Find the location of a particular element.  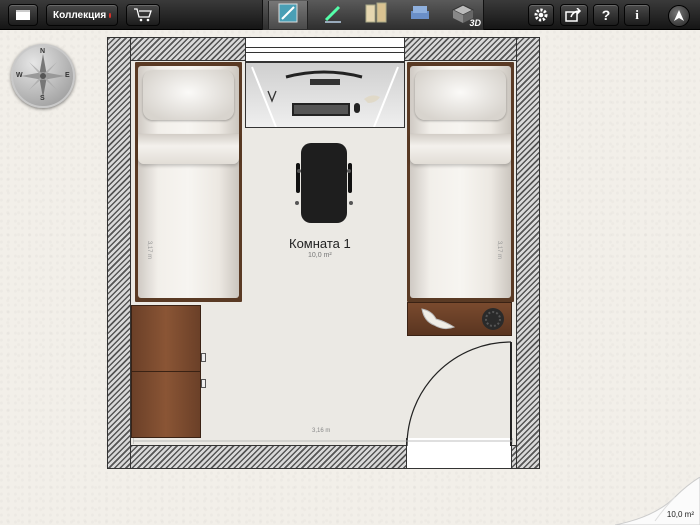

furniture-mode-button is located at coordinates (420, 15).